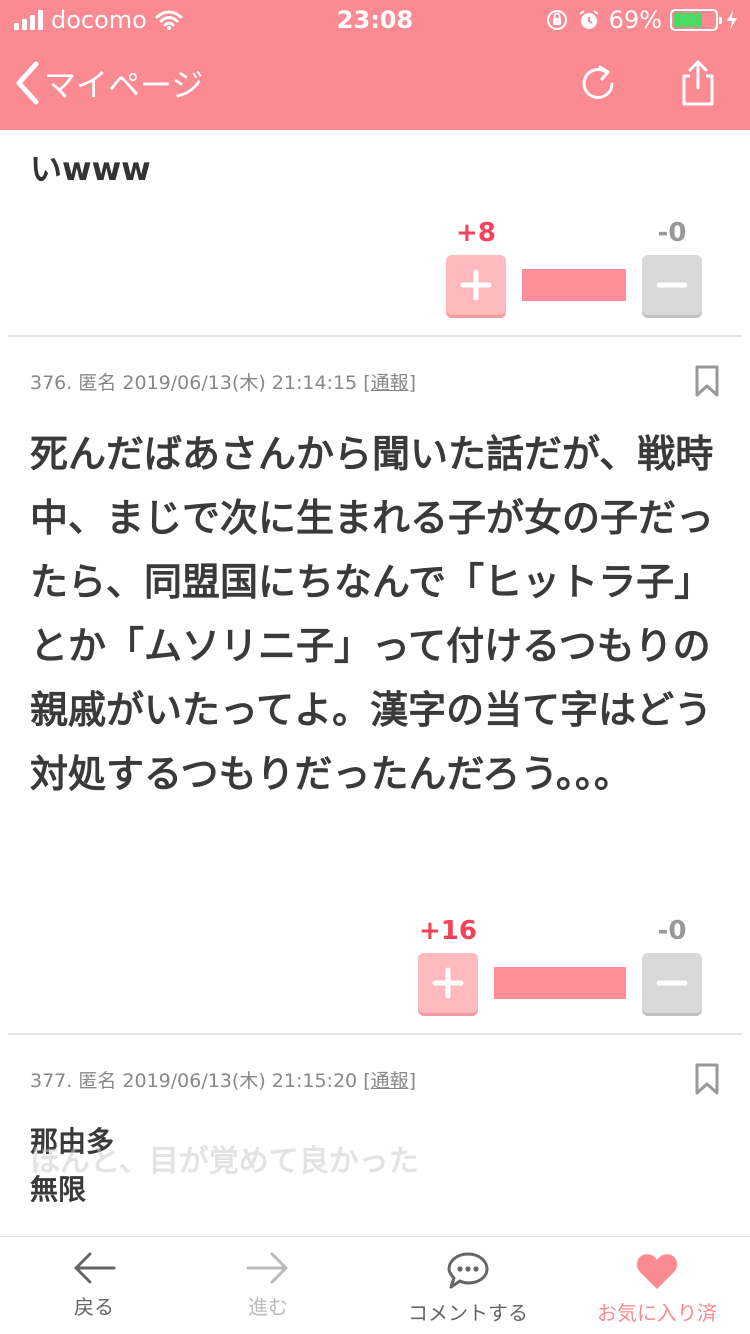  Describe the element at coordinates (95, 1268) in the screenshot. I see `arrow-left-icon` at that location.